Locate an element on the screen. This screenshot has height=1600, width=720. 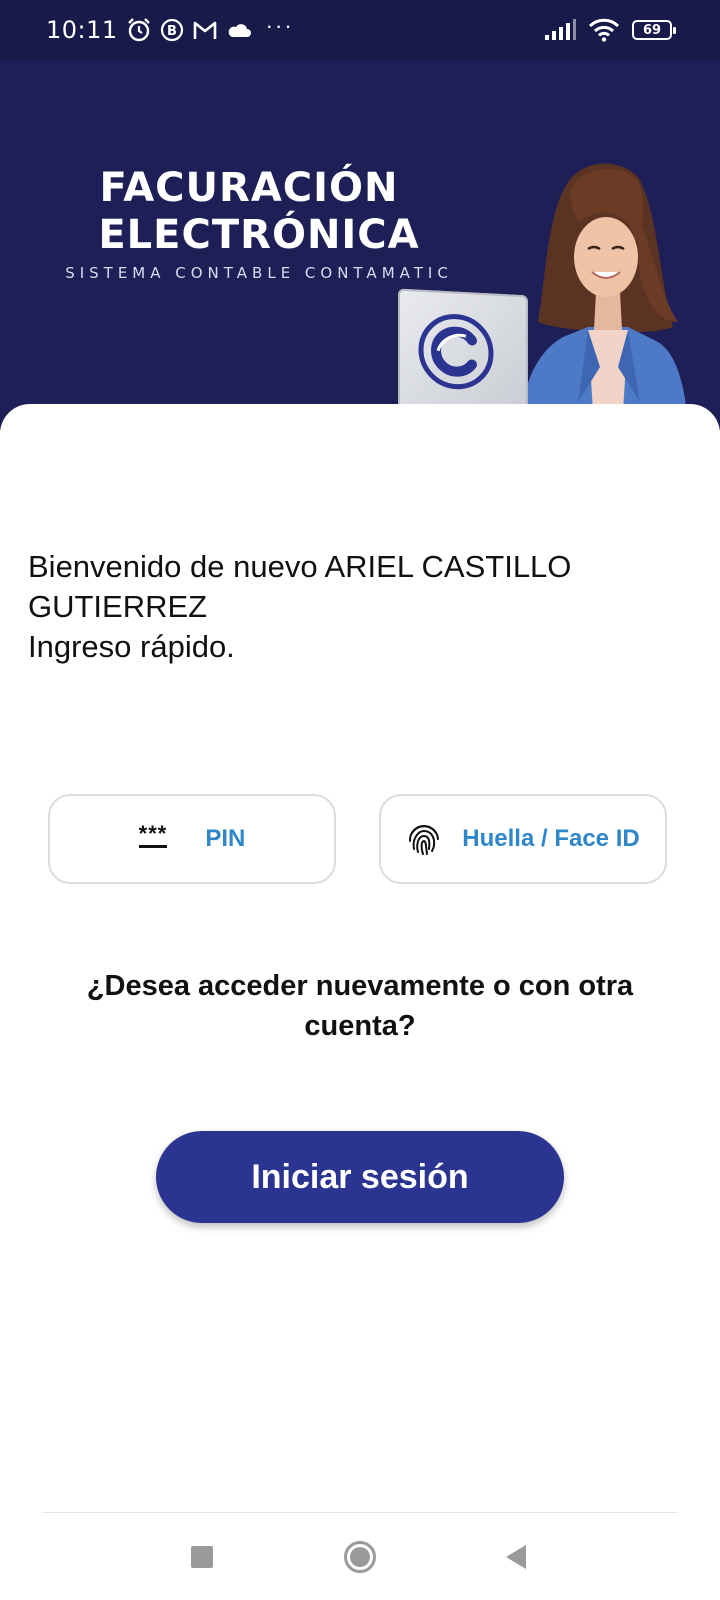
laptop-illustration is located at coordinates (463, 352).